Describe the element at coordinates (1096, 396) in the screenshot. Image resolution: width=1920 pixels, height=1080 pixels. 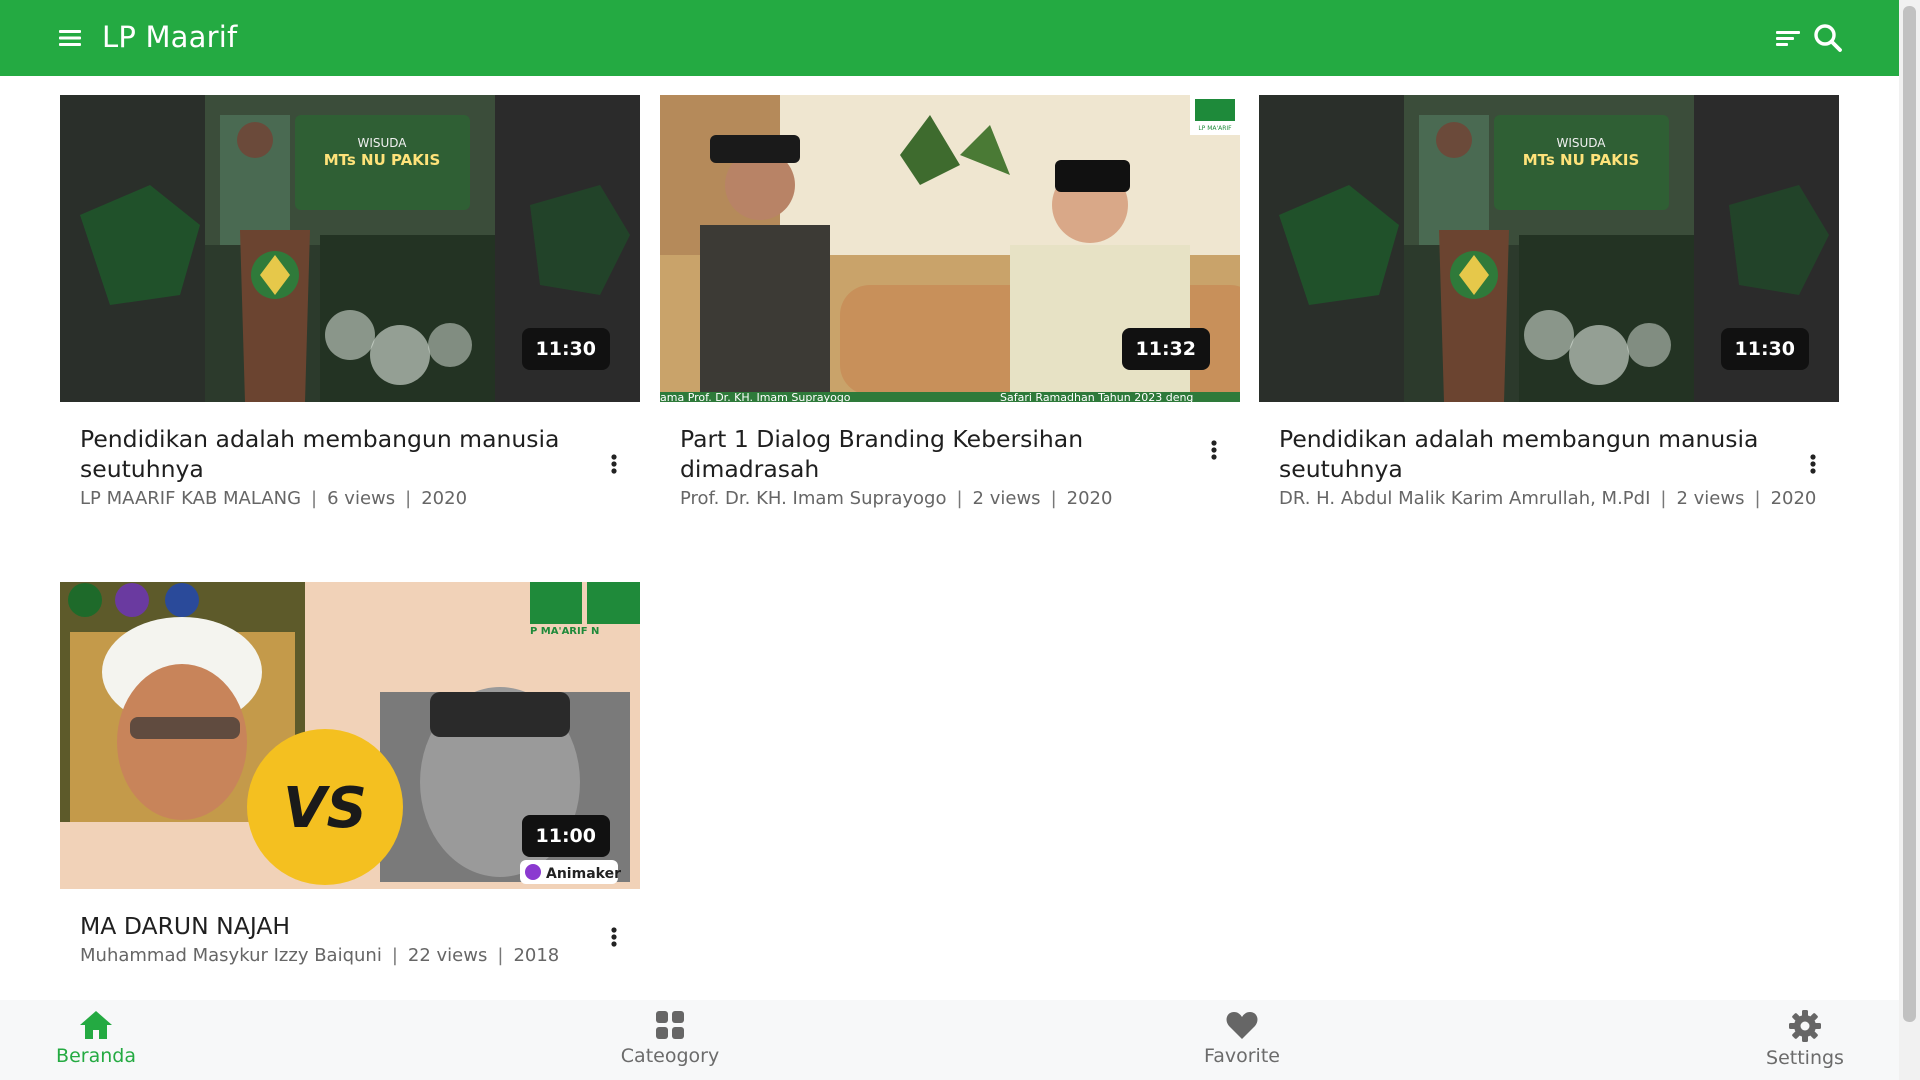
I see `thumbnail-caption: Safari Ramadhan Tahun 2023 deng` at that location.